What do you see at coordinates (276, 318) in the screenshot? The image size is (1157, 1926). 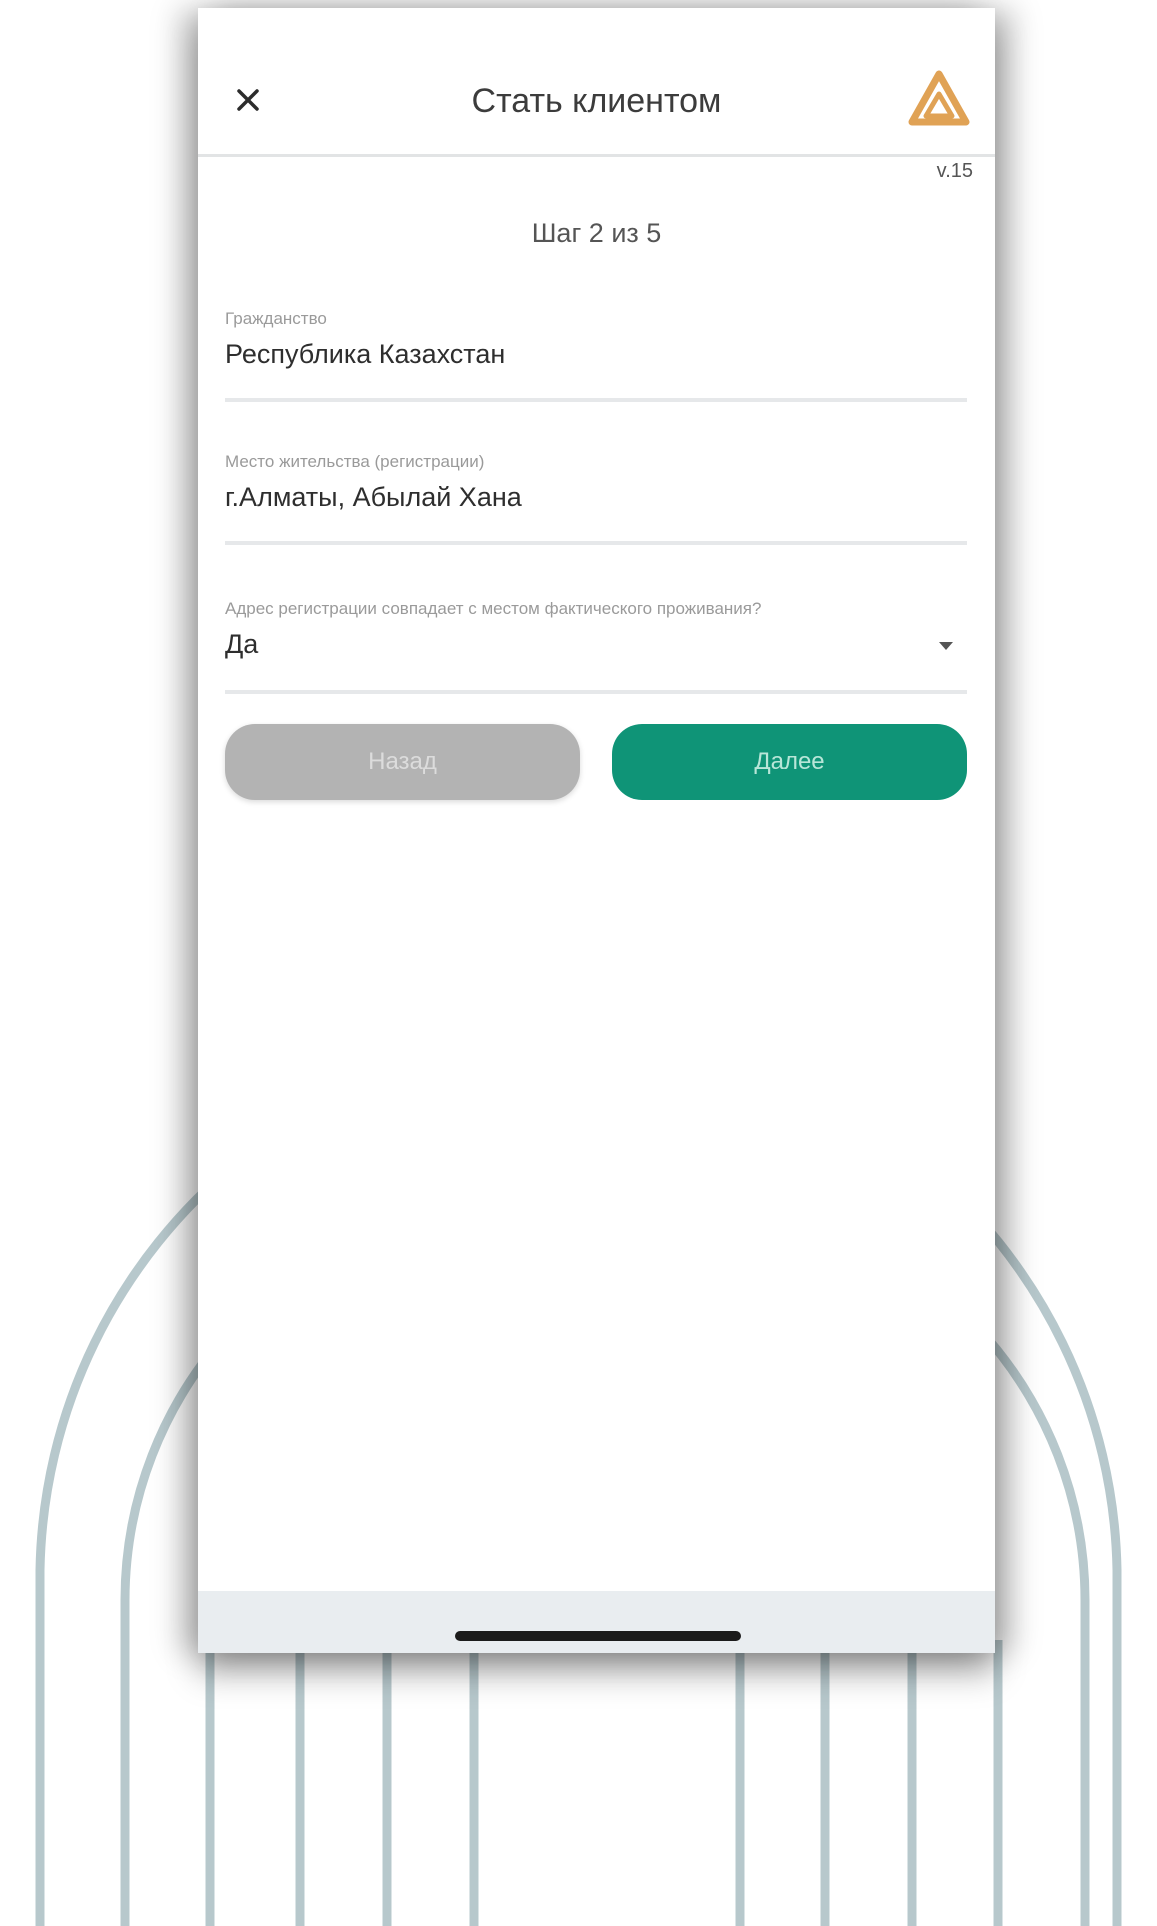 I see `citizenship-label: Гражданство` at bounding box center [276, 318].